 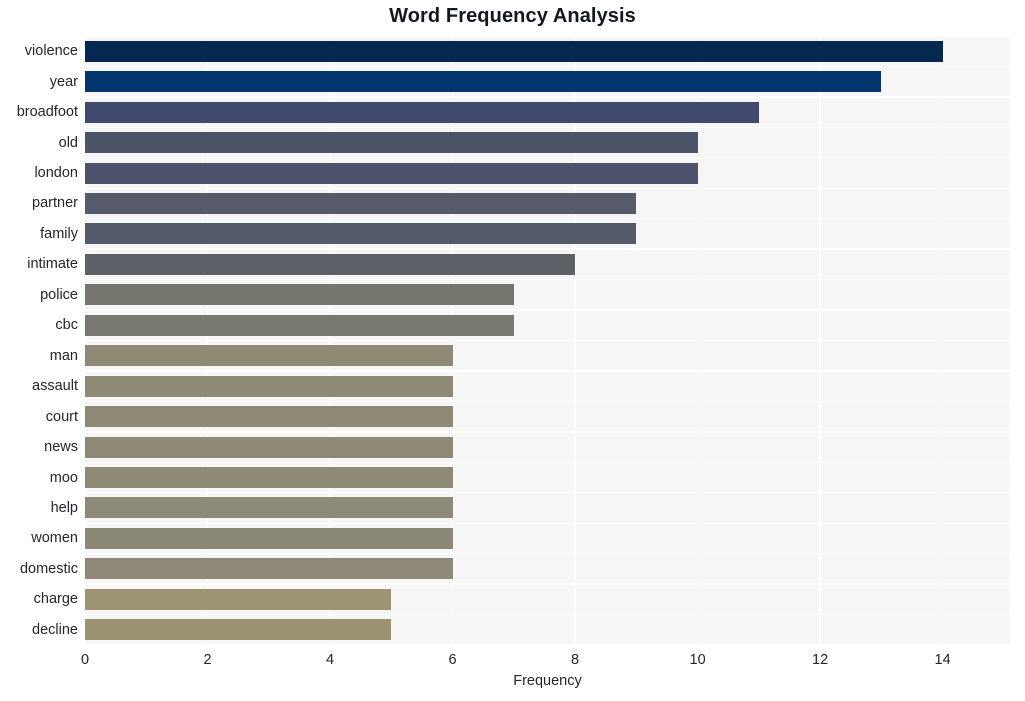 I want to click on y-tick-label-violence: violence, so click(x=51, y=51).